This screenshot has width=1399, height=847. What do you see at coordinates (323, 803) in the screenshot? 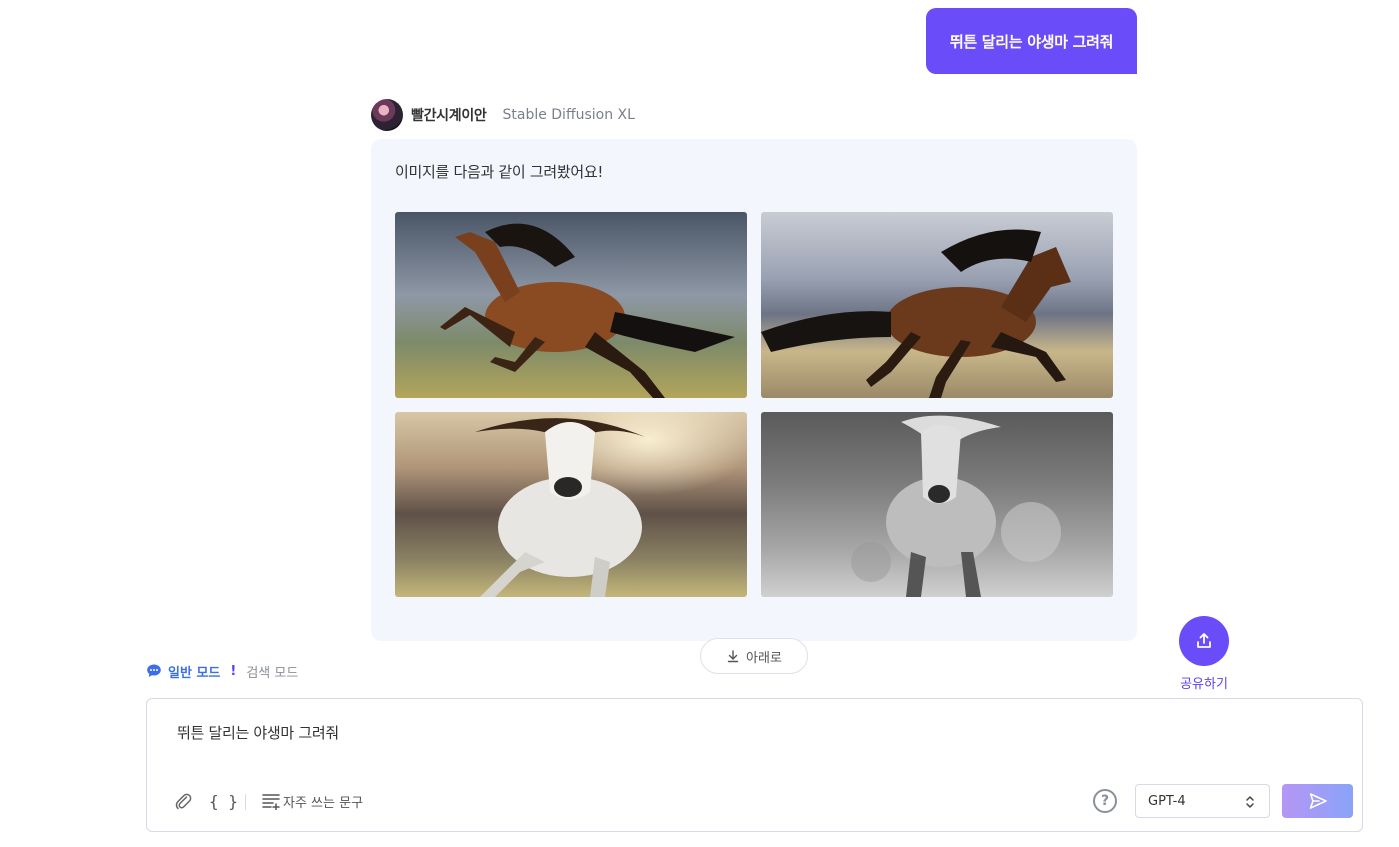
I see `frequent-phrases-label: 자주 쓰는 문구` at bounding box center [323, 803].